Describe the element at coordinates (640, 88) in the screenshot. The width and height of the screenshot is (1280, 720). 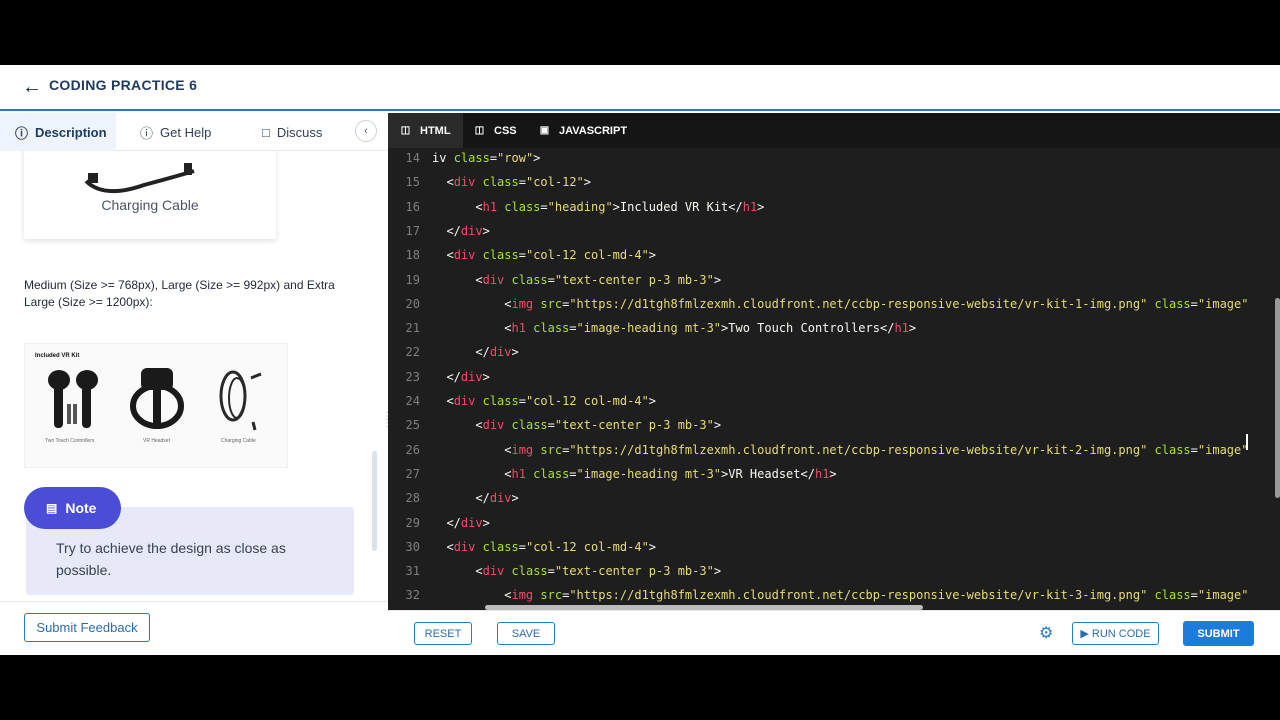
I see `top-header: ← CODING PRACTICE 6` at that location.